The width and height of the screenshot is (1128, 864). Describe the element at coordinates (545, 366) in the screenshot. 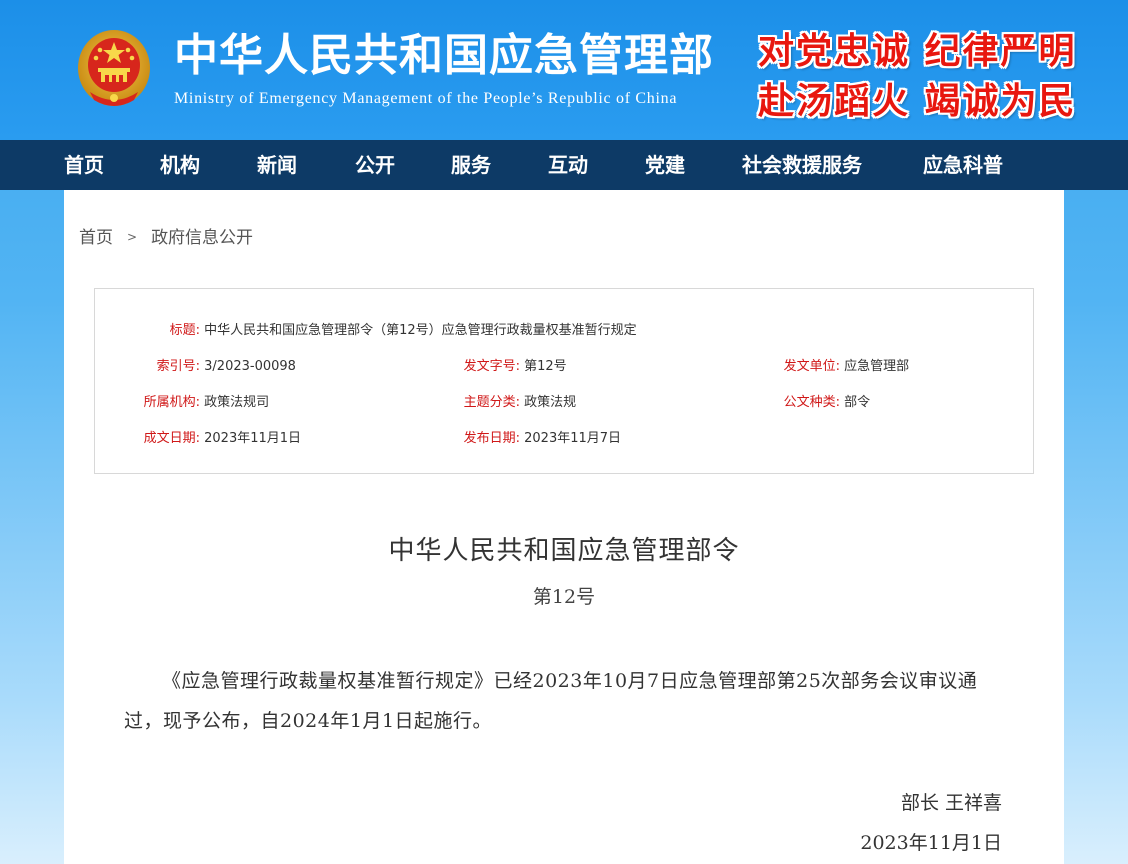

I see `meta-docno-value: 第12号` at that location.